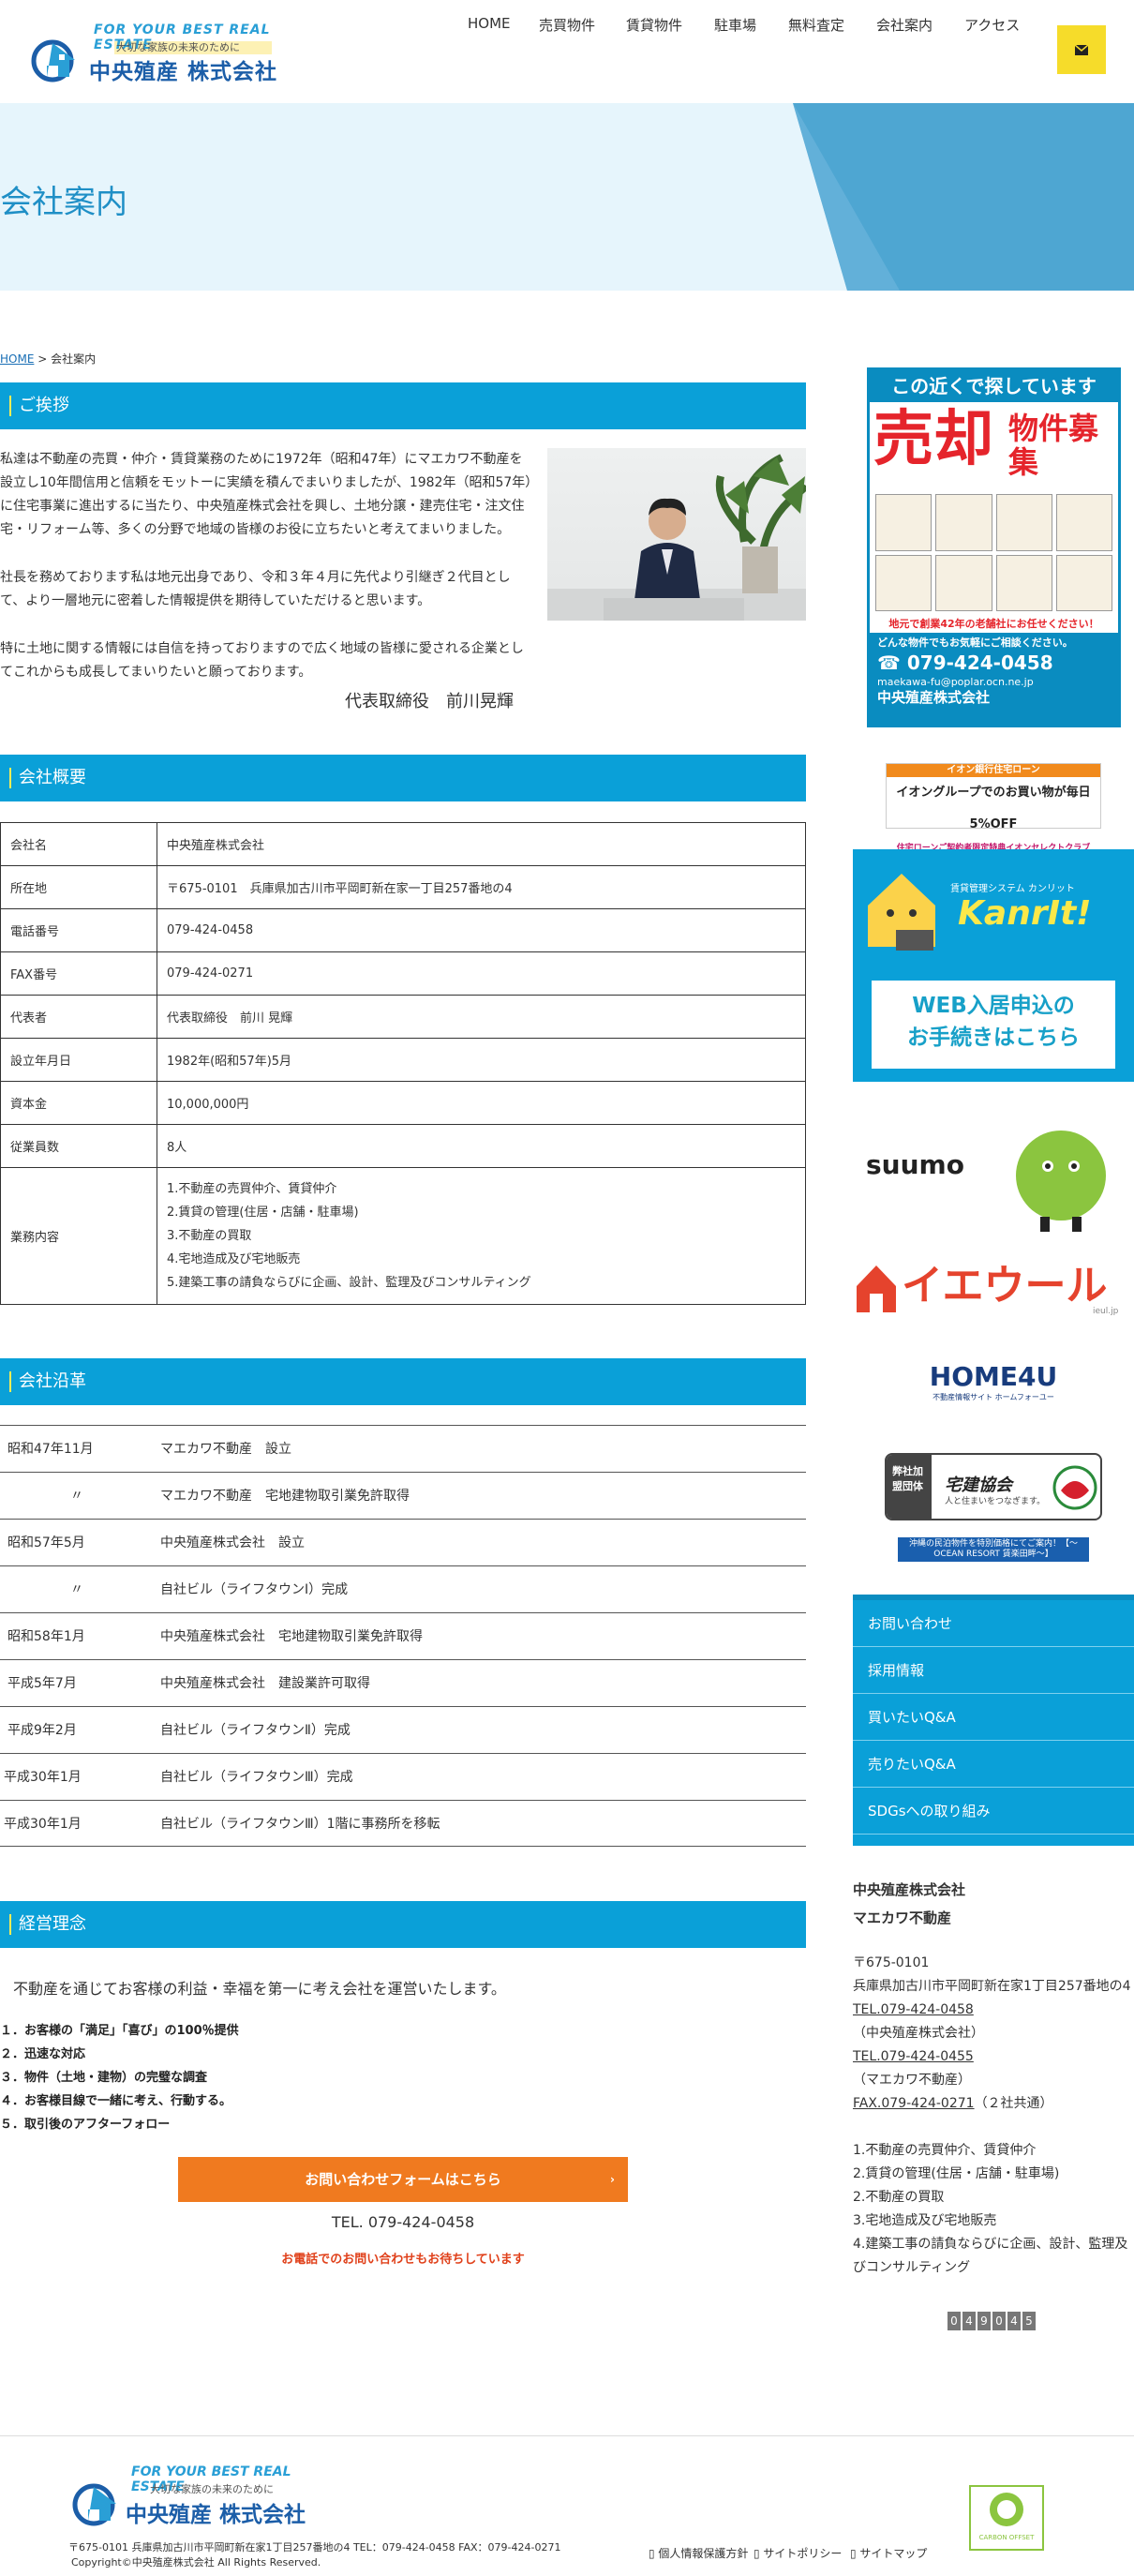  I want to click on list-item: 平成30年1月 自社ビル（ライフタウンⅢ）1階に事務所を移転, so click(403, 1824).